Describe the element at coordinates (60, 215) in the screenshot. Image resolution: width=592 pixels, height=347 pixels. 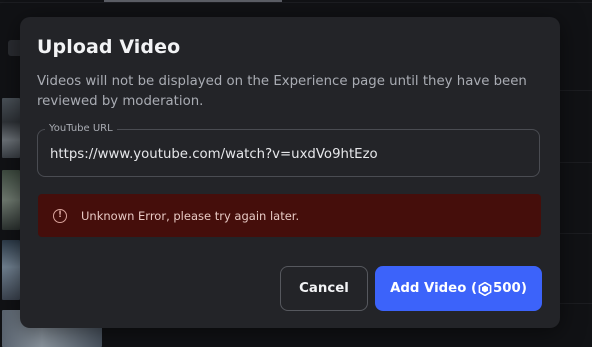
I see `error-icon: !` at that location.